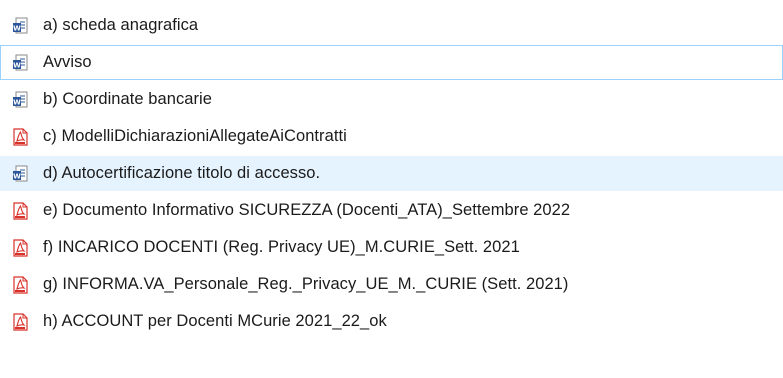 The height and width of the screenshot is (378, 783). Describe the element at coordinates (391, 62) in the screenshot. I see `file-row-avviso: W Avviso` at that location.